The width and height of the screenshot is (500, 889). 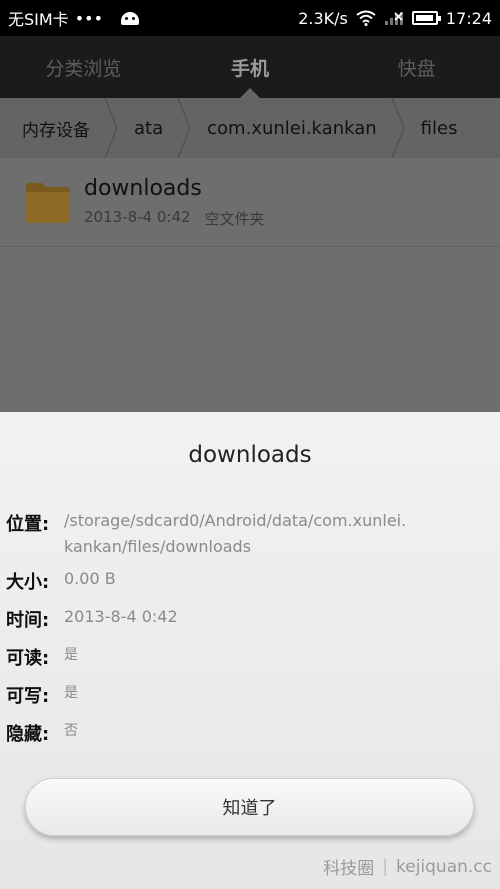 What do you see at coordinates (250, 93) in the screenshot?
I see `active-tab-indicator` at bounding box center [250, 93].